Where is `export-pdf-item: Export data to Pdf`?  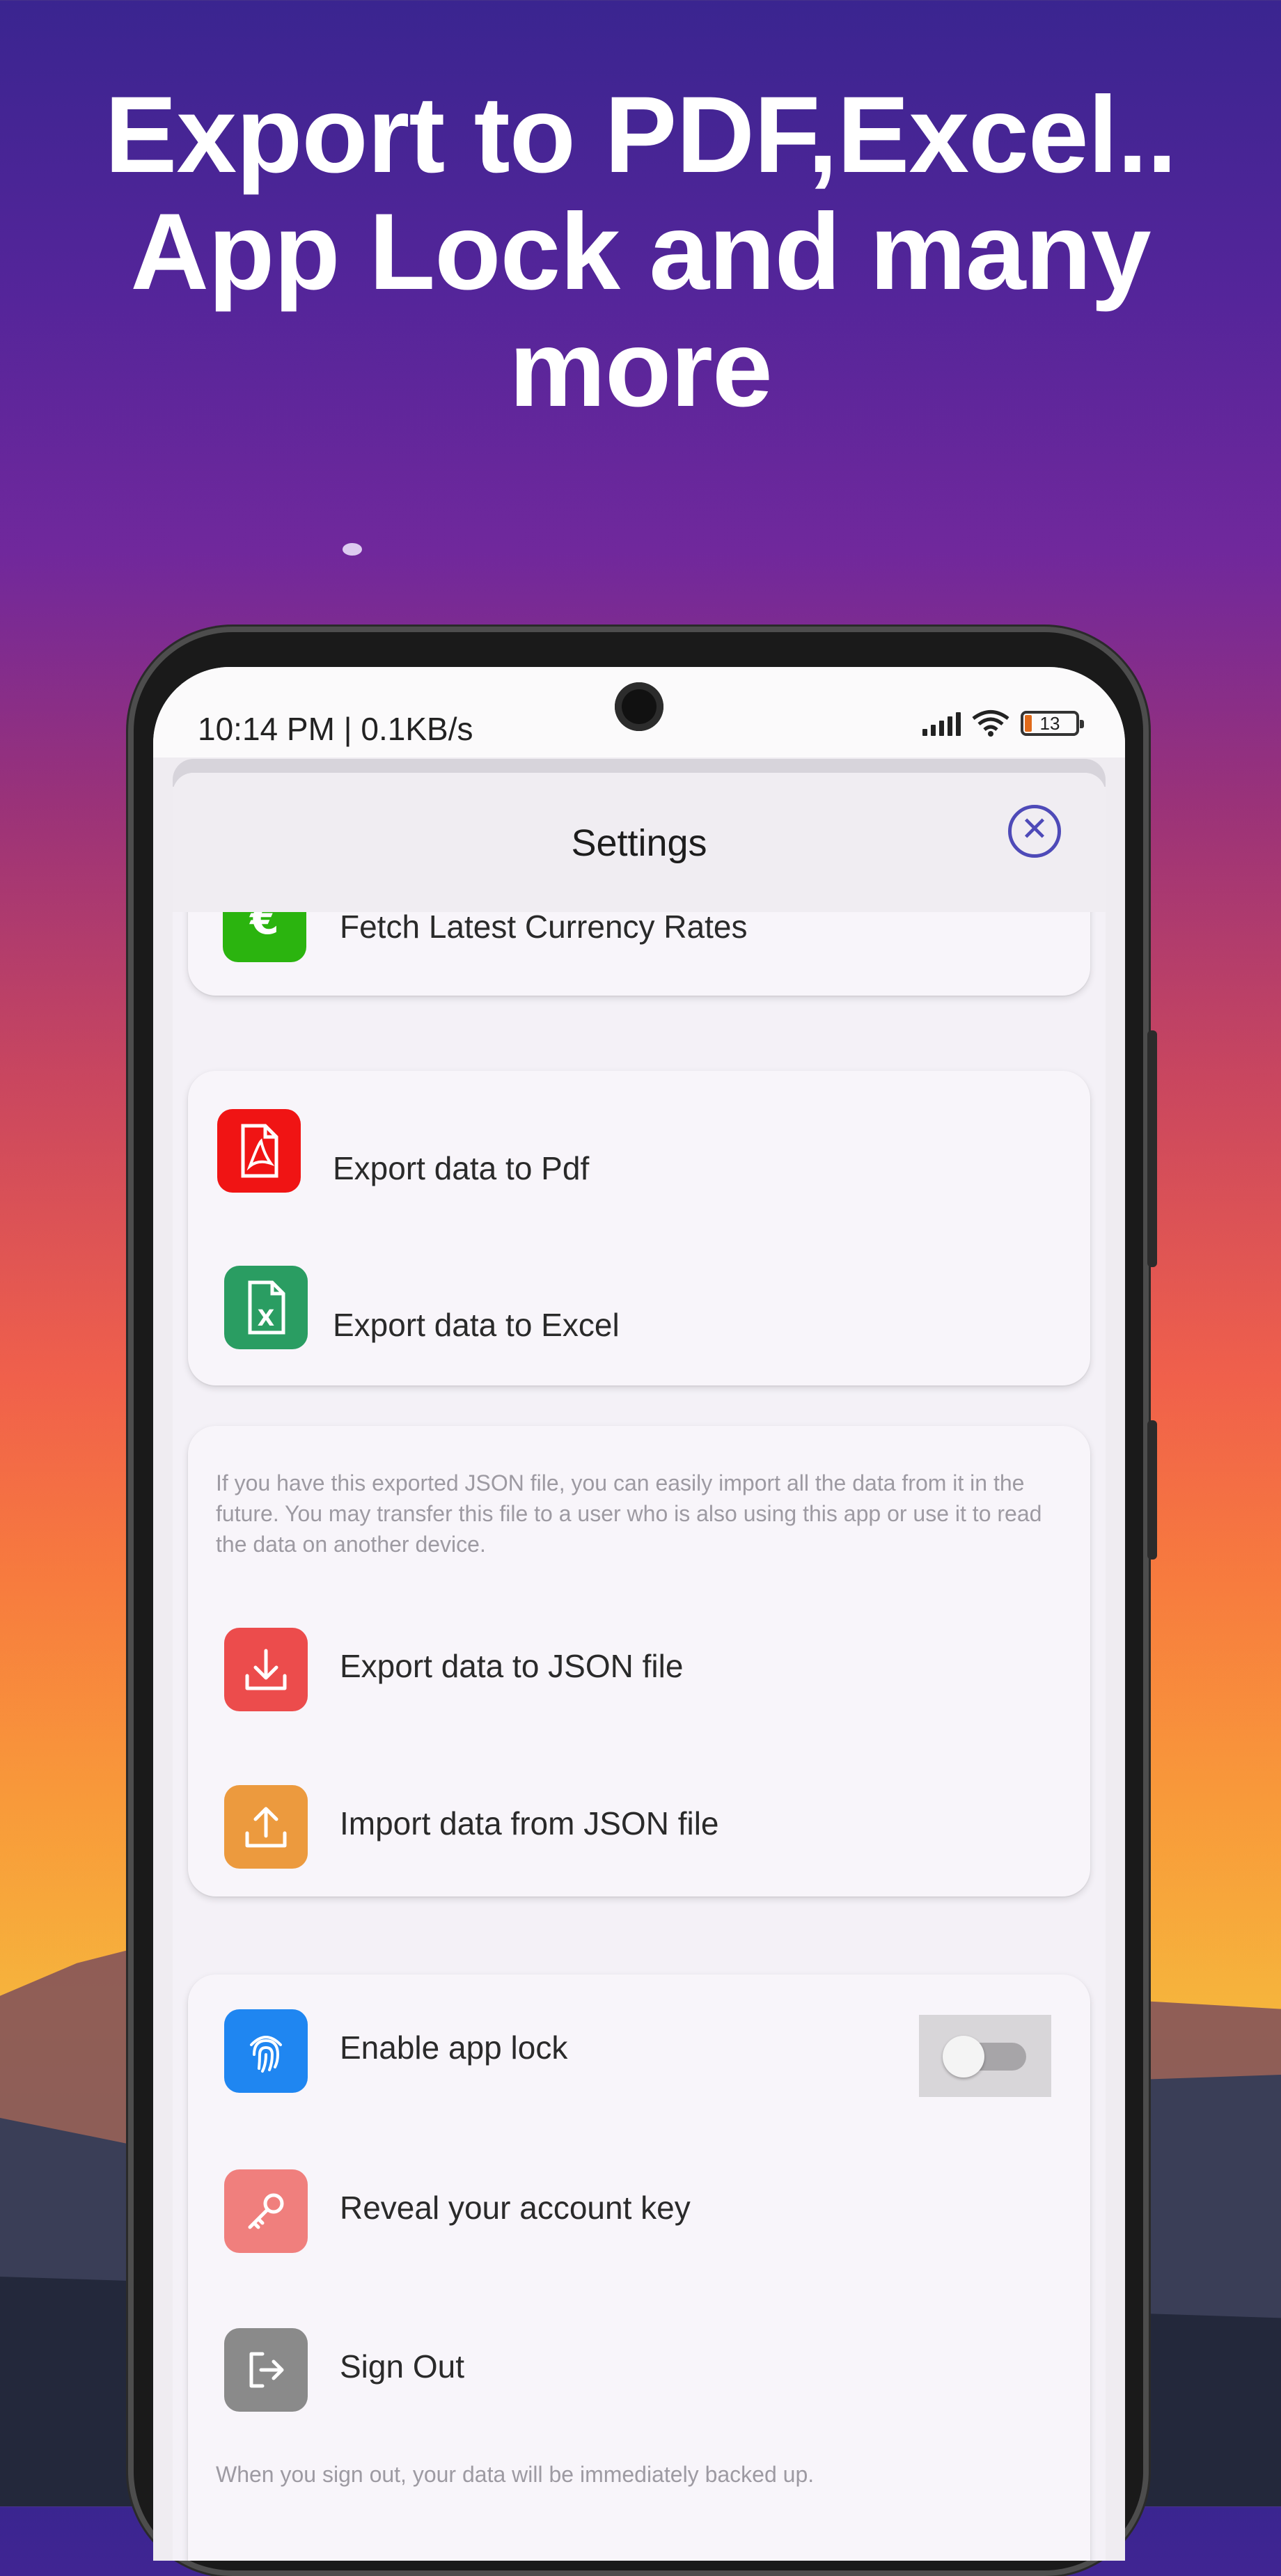
export-pdf-item: Export data to Pdf is located at coordinates (639, 1154).